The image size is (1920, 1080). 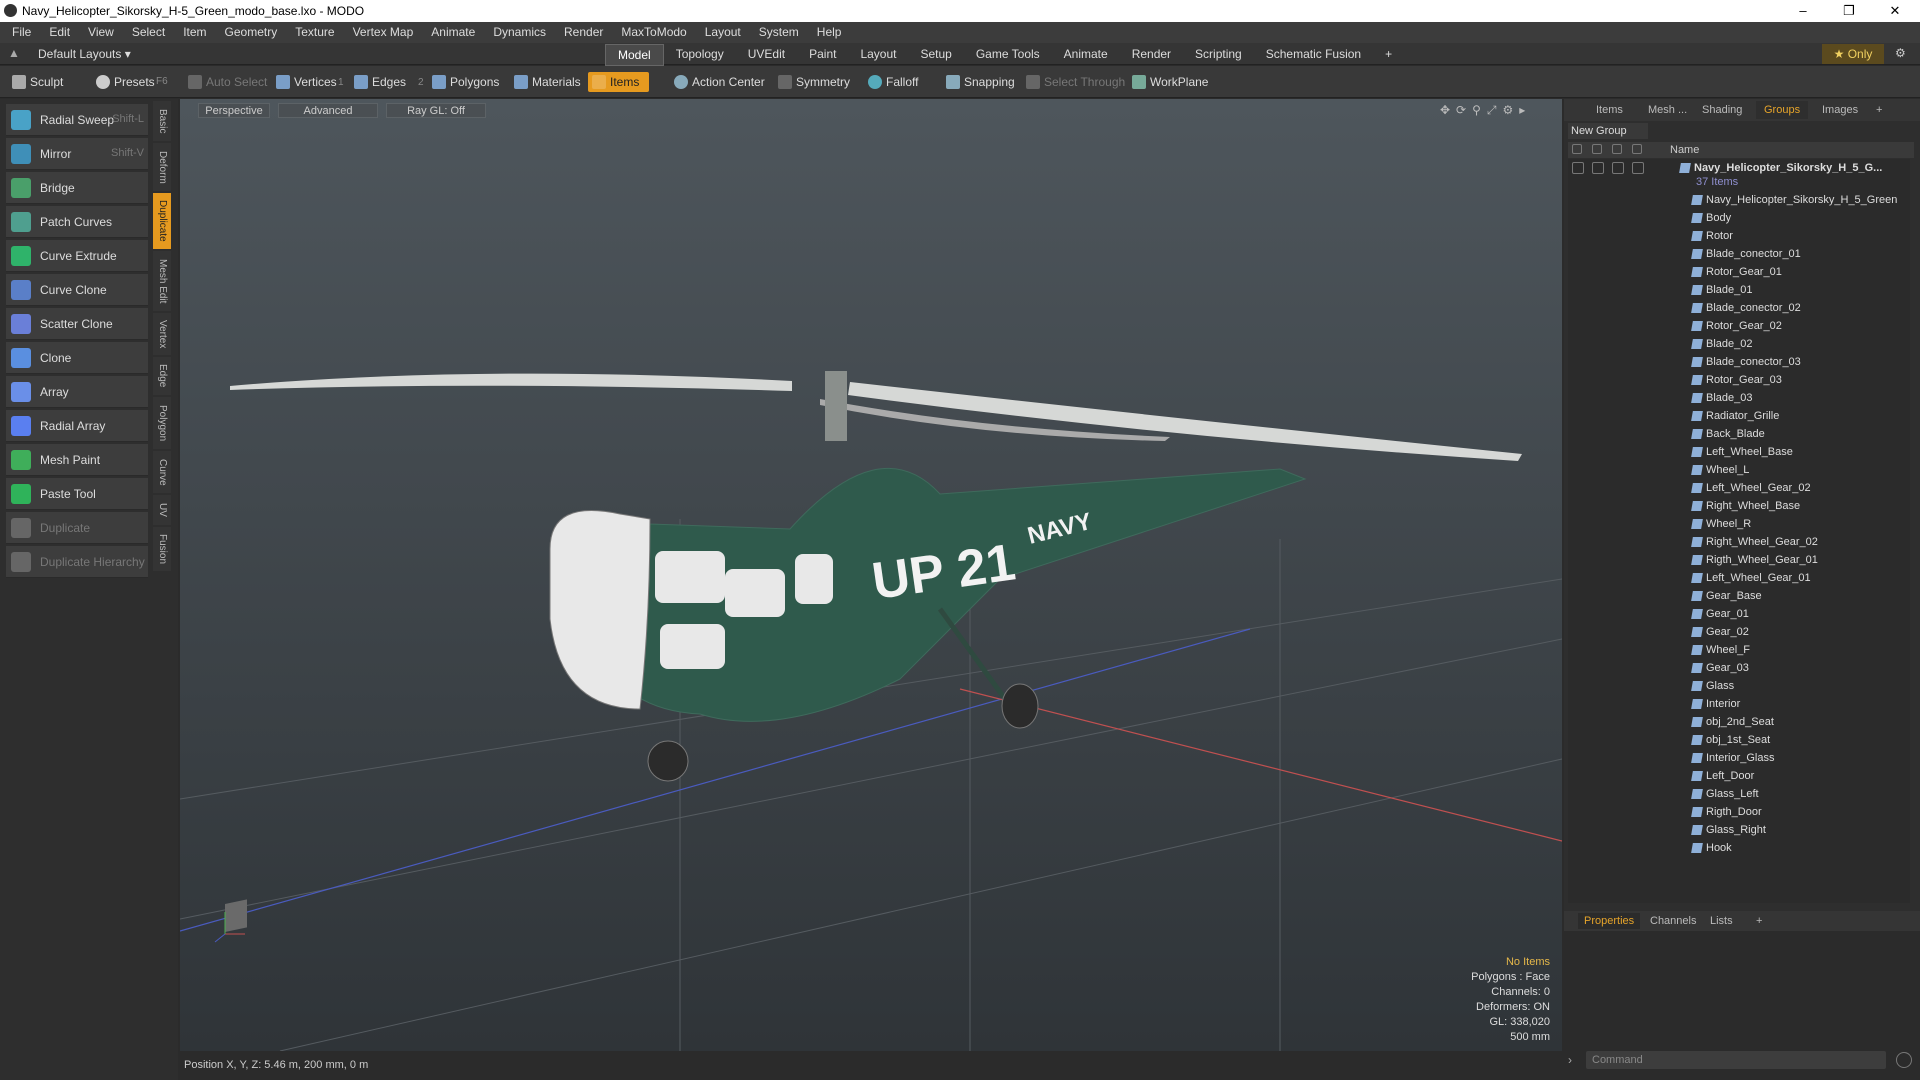 What do you see at coordinates (14, 53) in the screenshot?
I see `layout-arrow-icon: ▲` at bounding box center [14, 53].